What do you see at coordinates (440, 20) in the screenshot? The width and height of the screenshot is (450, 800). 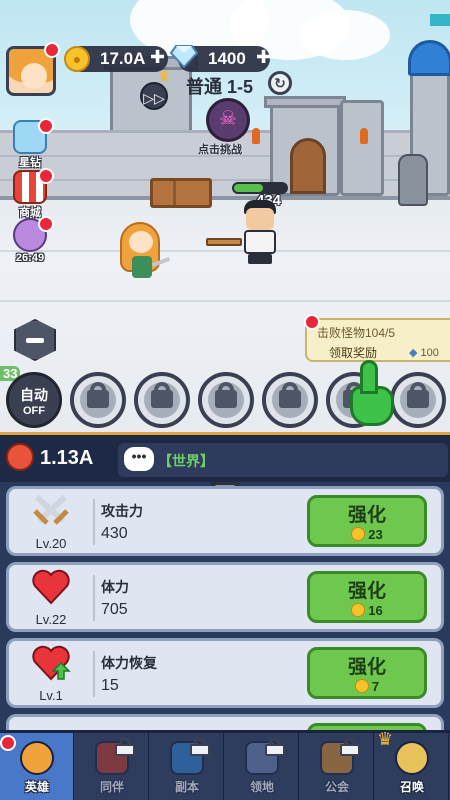 I see `flag` at bounding box center [440, 20].